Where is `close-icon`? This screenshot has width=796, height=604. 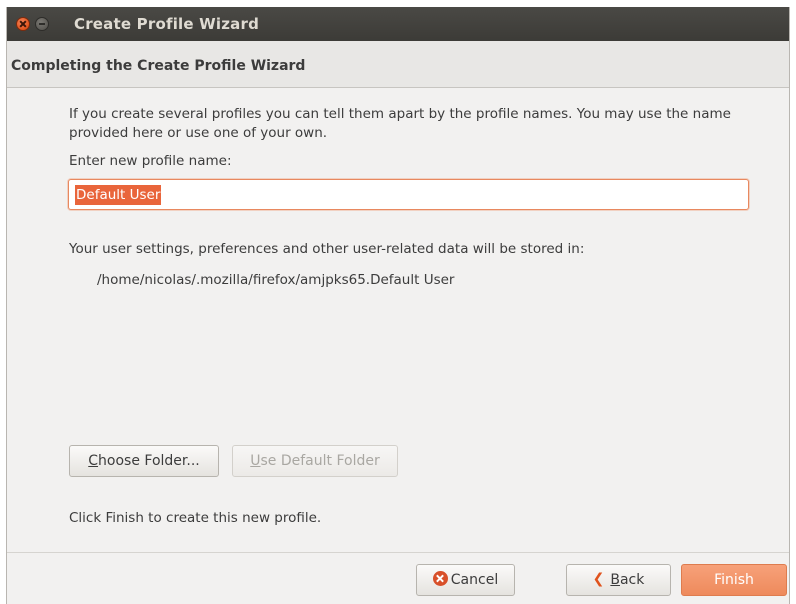 close-icon is located at coordinates (23, 24).